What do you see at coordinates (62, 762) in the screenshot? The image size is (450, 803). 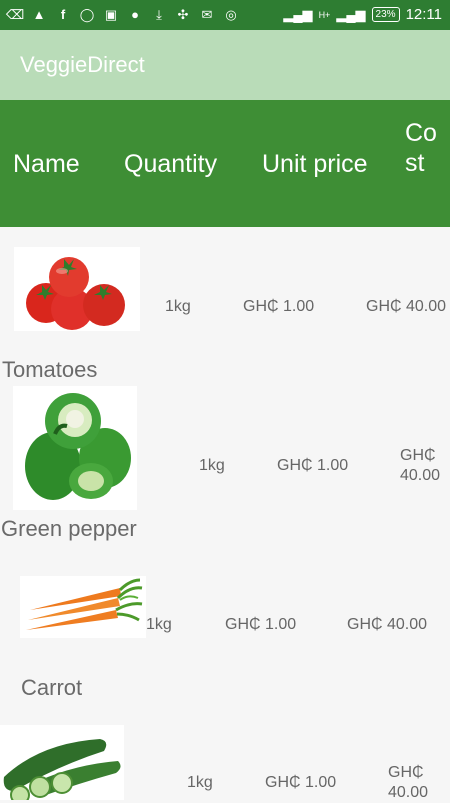 I see `cucumber-image` at bounding box center [62, 762].